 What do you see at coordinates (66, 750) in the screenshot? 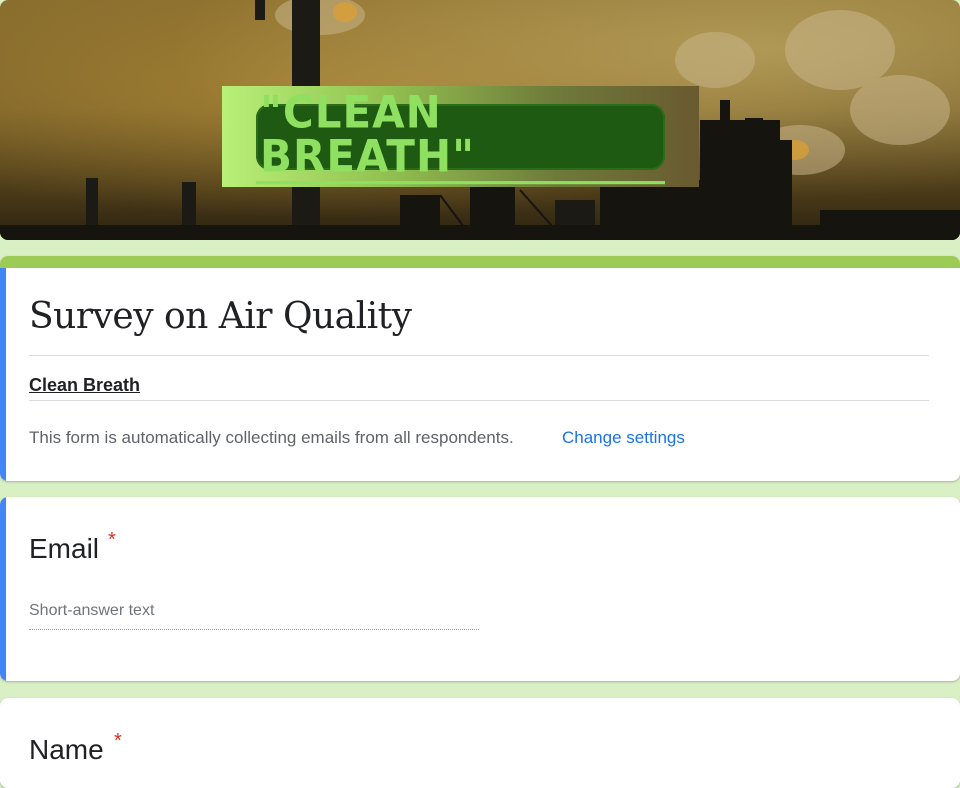
I see `question-title-name: Name` at bounding box center [66, 750].